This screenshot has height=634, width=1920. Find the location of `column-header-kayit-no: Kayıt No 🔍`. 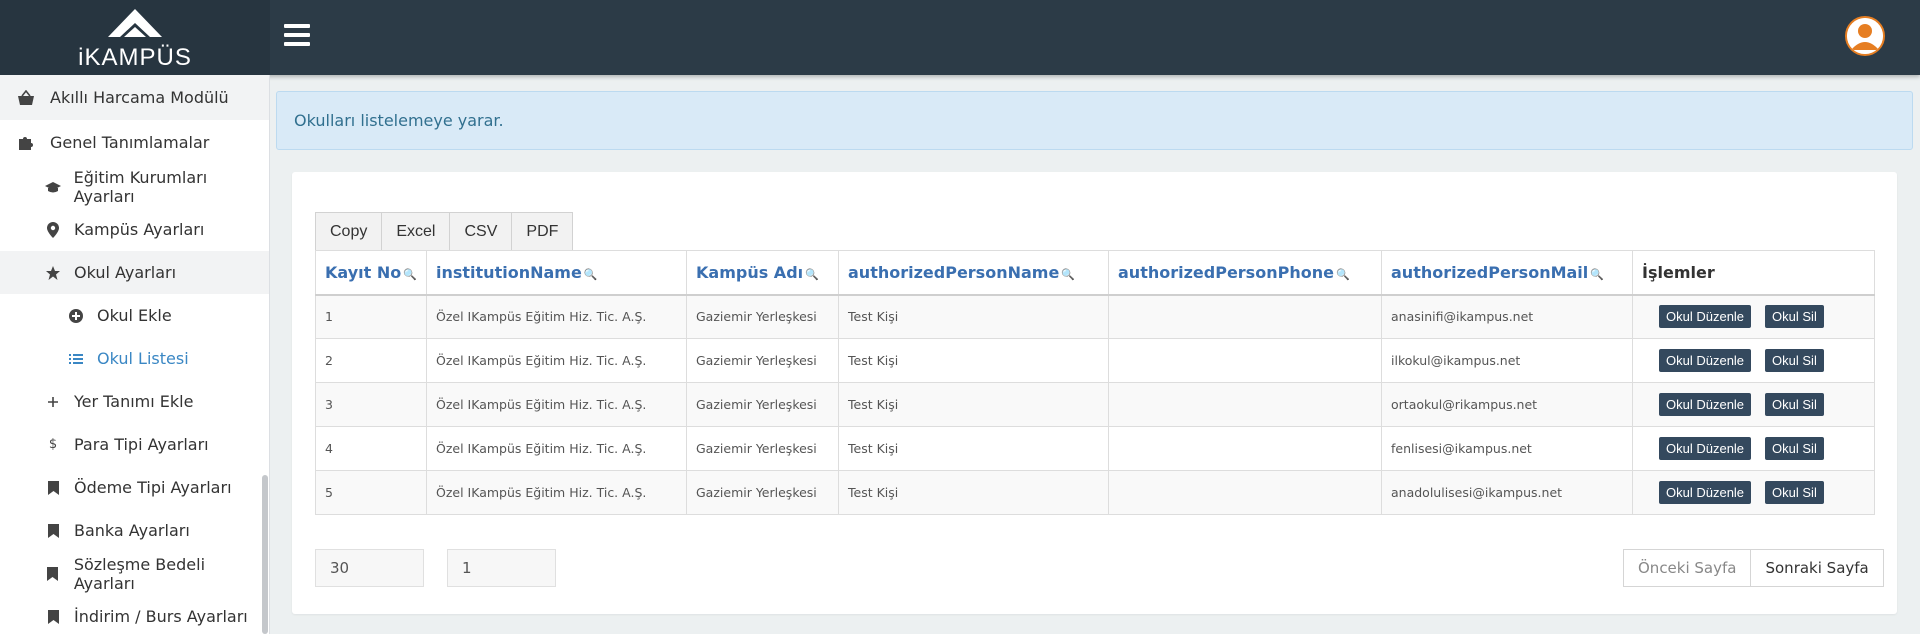

column-header-kayit-no: Kayıt No 🔍 is located at coordinates (371, 273).